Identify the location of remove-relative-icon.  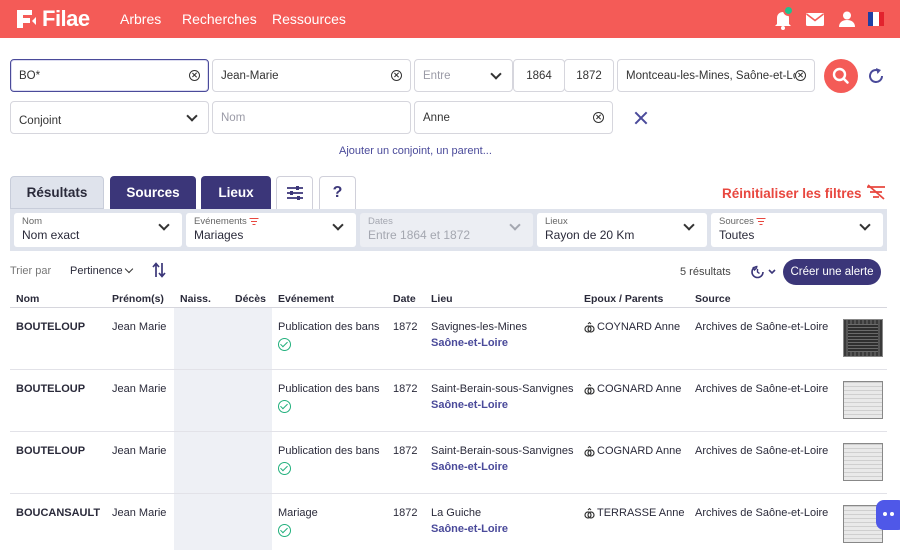
(641, 118).